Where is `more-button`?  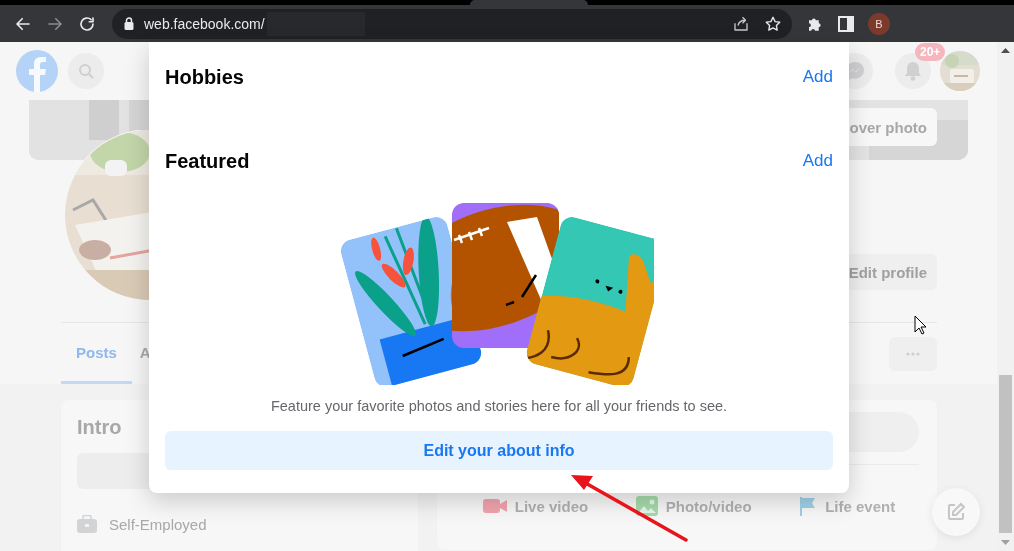
more-button is located at coordinates (913, 353).